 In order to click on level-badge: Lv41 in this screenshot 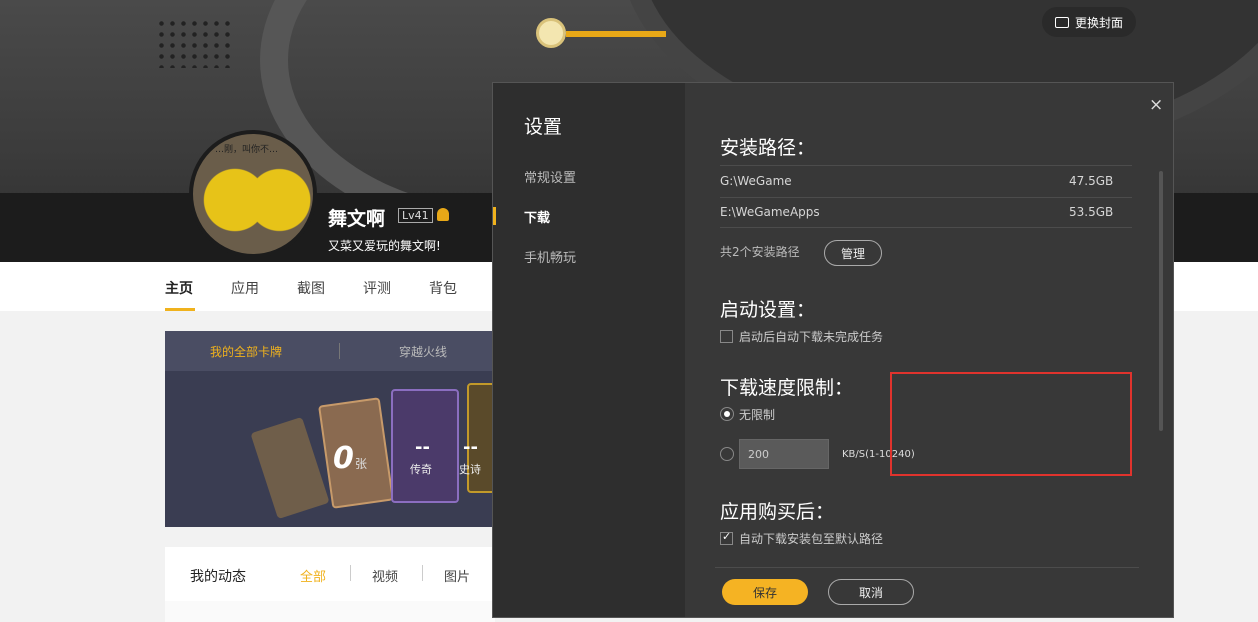, I will do `click(415, 215)`.